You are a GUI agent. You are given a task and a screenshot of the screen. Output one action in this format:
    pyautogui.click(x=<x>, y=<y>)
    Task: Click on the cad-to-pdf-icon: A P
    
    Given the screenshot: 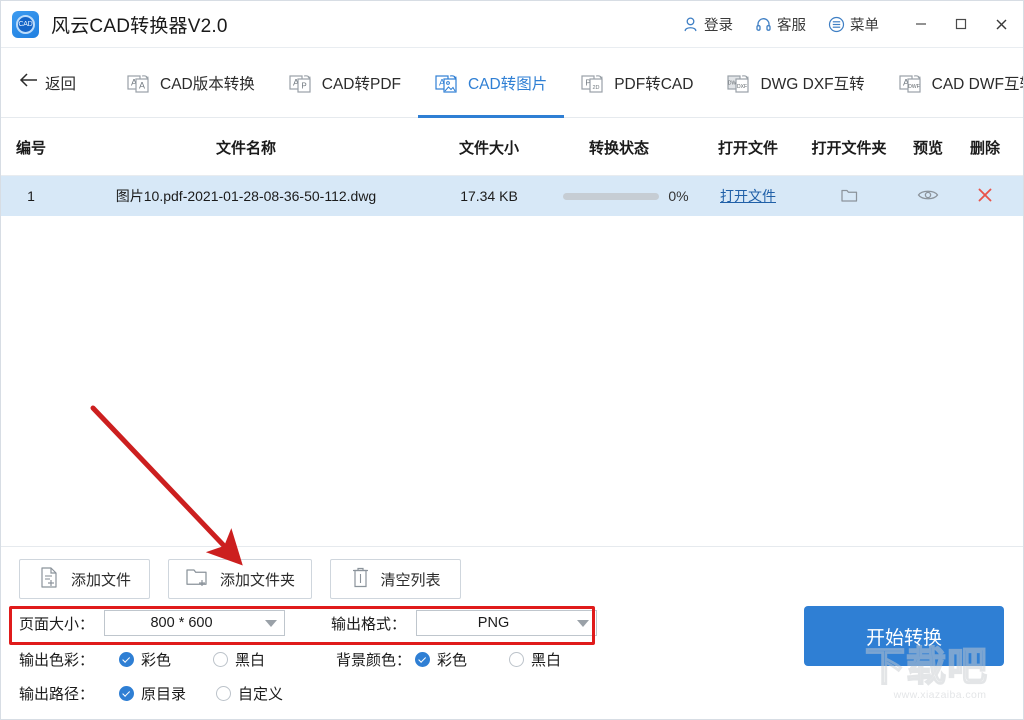 What is the action you would take?
    pyautogui.click(x=301, y=82)
    